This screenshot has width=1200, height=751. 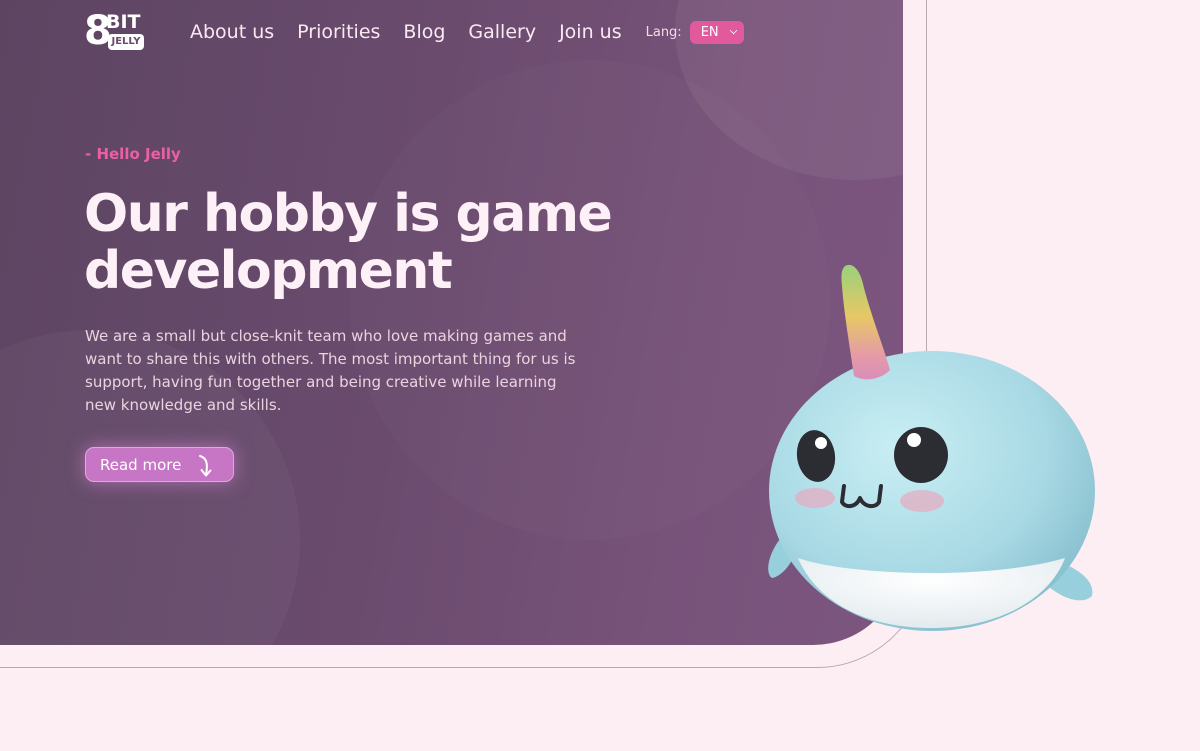 I want to click on lang-value: EN, so click(x=709, y=32).